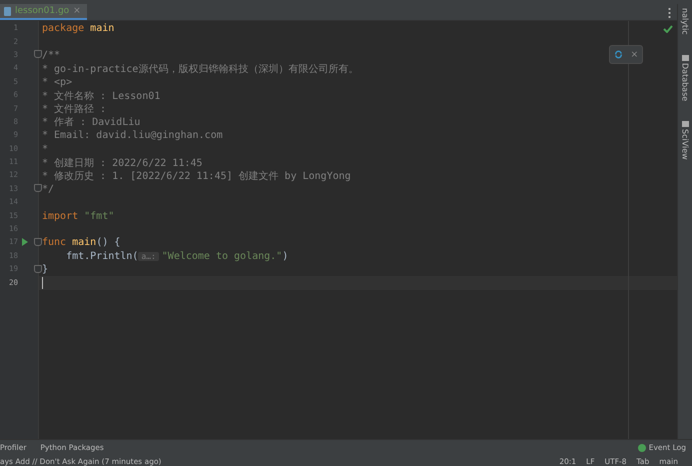 This screenshot has width=692, height=466. I want to click on parameter-hint: a…:, so click(148, 256).